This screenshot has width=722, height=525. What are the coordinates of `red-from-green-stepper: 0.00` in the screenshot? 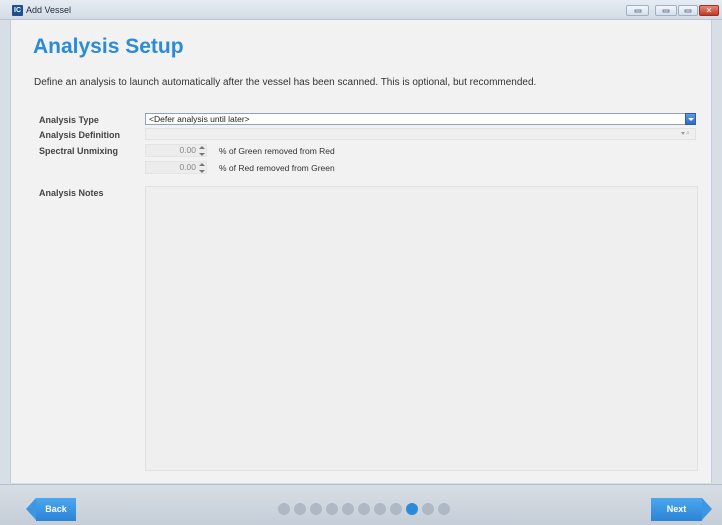 It's located at (176, 167).